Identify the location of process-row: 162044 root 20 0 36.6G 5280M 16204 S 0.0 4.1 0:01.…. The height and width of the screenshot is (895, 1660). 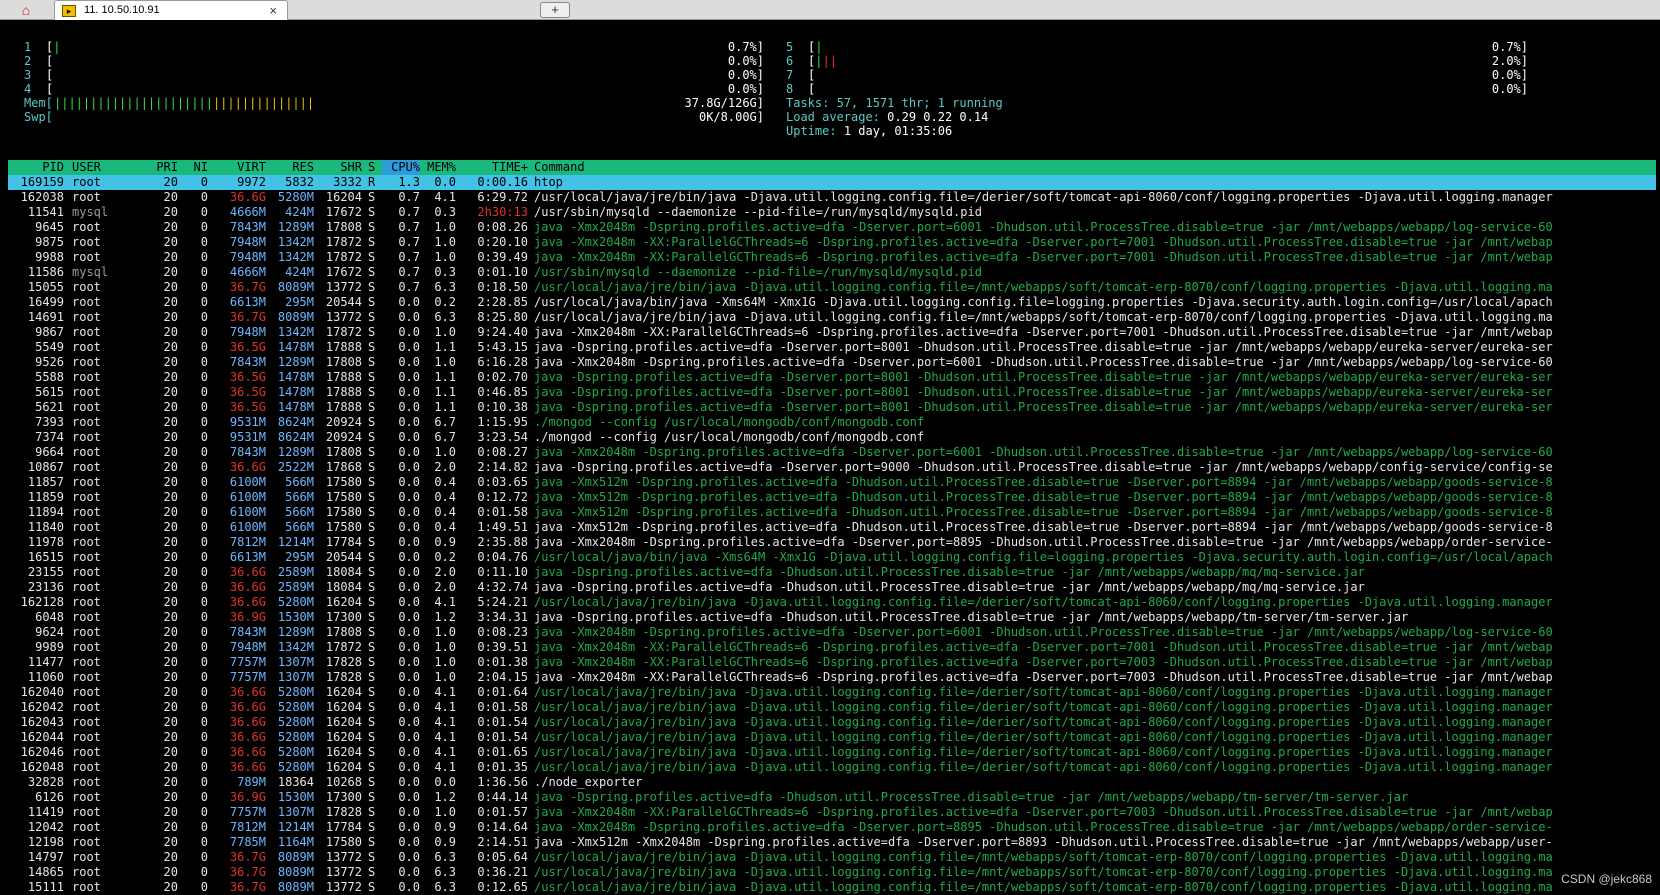
(832, 737).